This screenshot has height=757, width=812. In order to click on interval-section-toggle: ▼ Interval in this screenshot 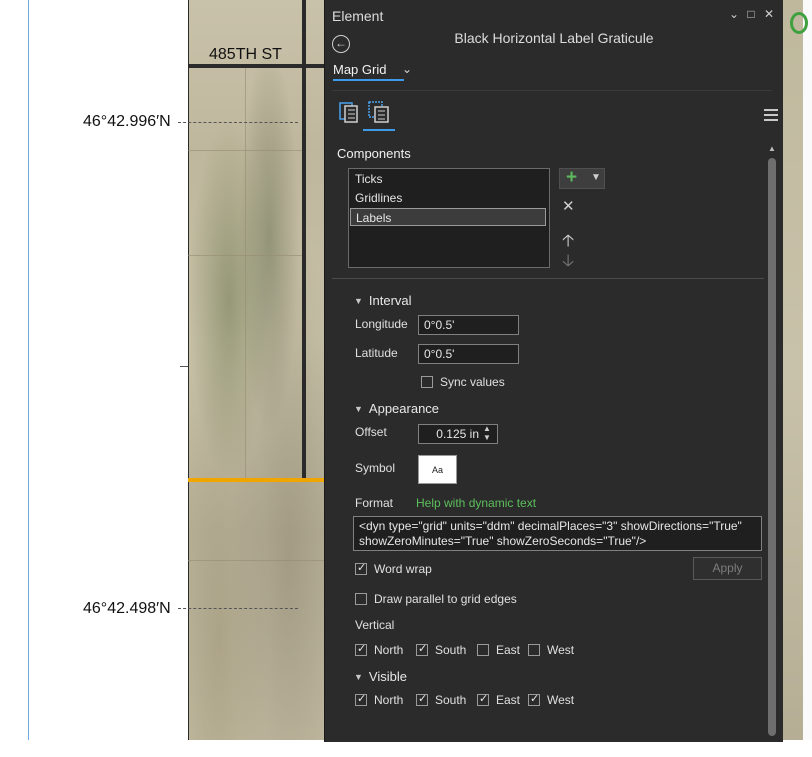, I will do `click(383, 300)`.